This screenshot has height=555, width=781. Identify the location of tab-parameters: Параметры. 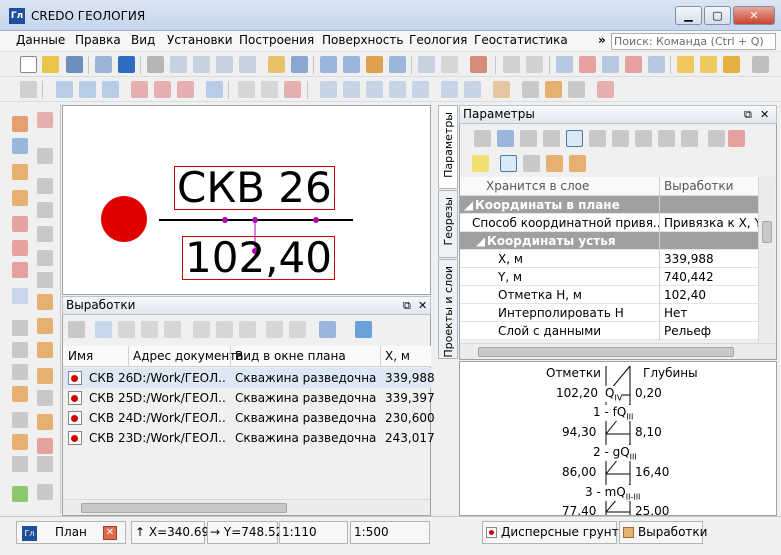
(448, 147).